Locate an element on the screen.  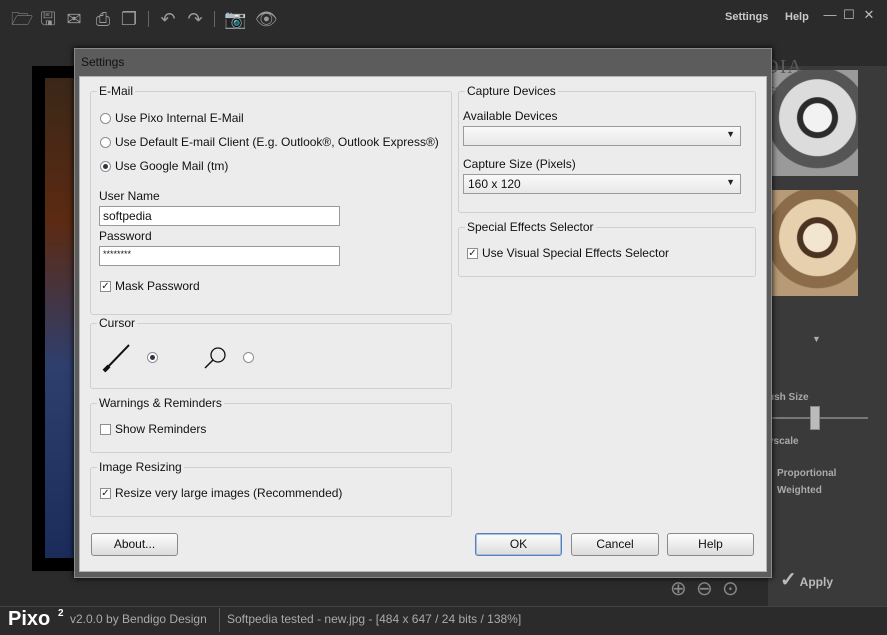
capture-size-label: Capture Size (Pixels) is located at coordinates (519, 164).